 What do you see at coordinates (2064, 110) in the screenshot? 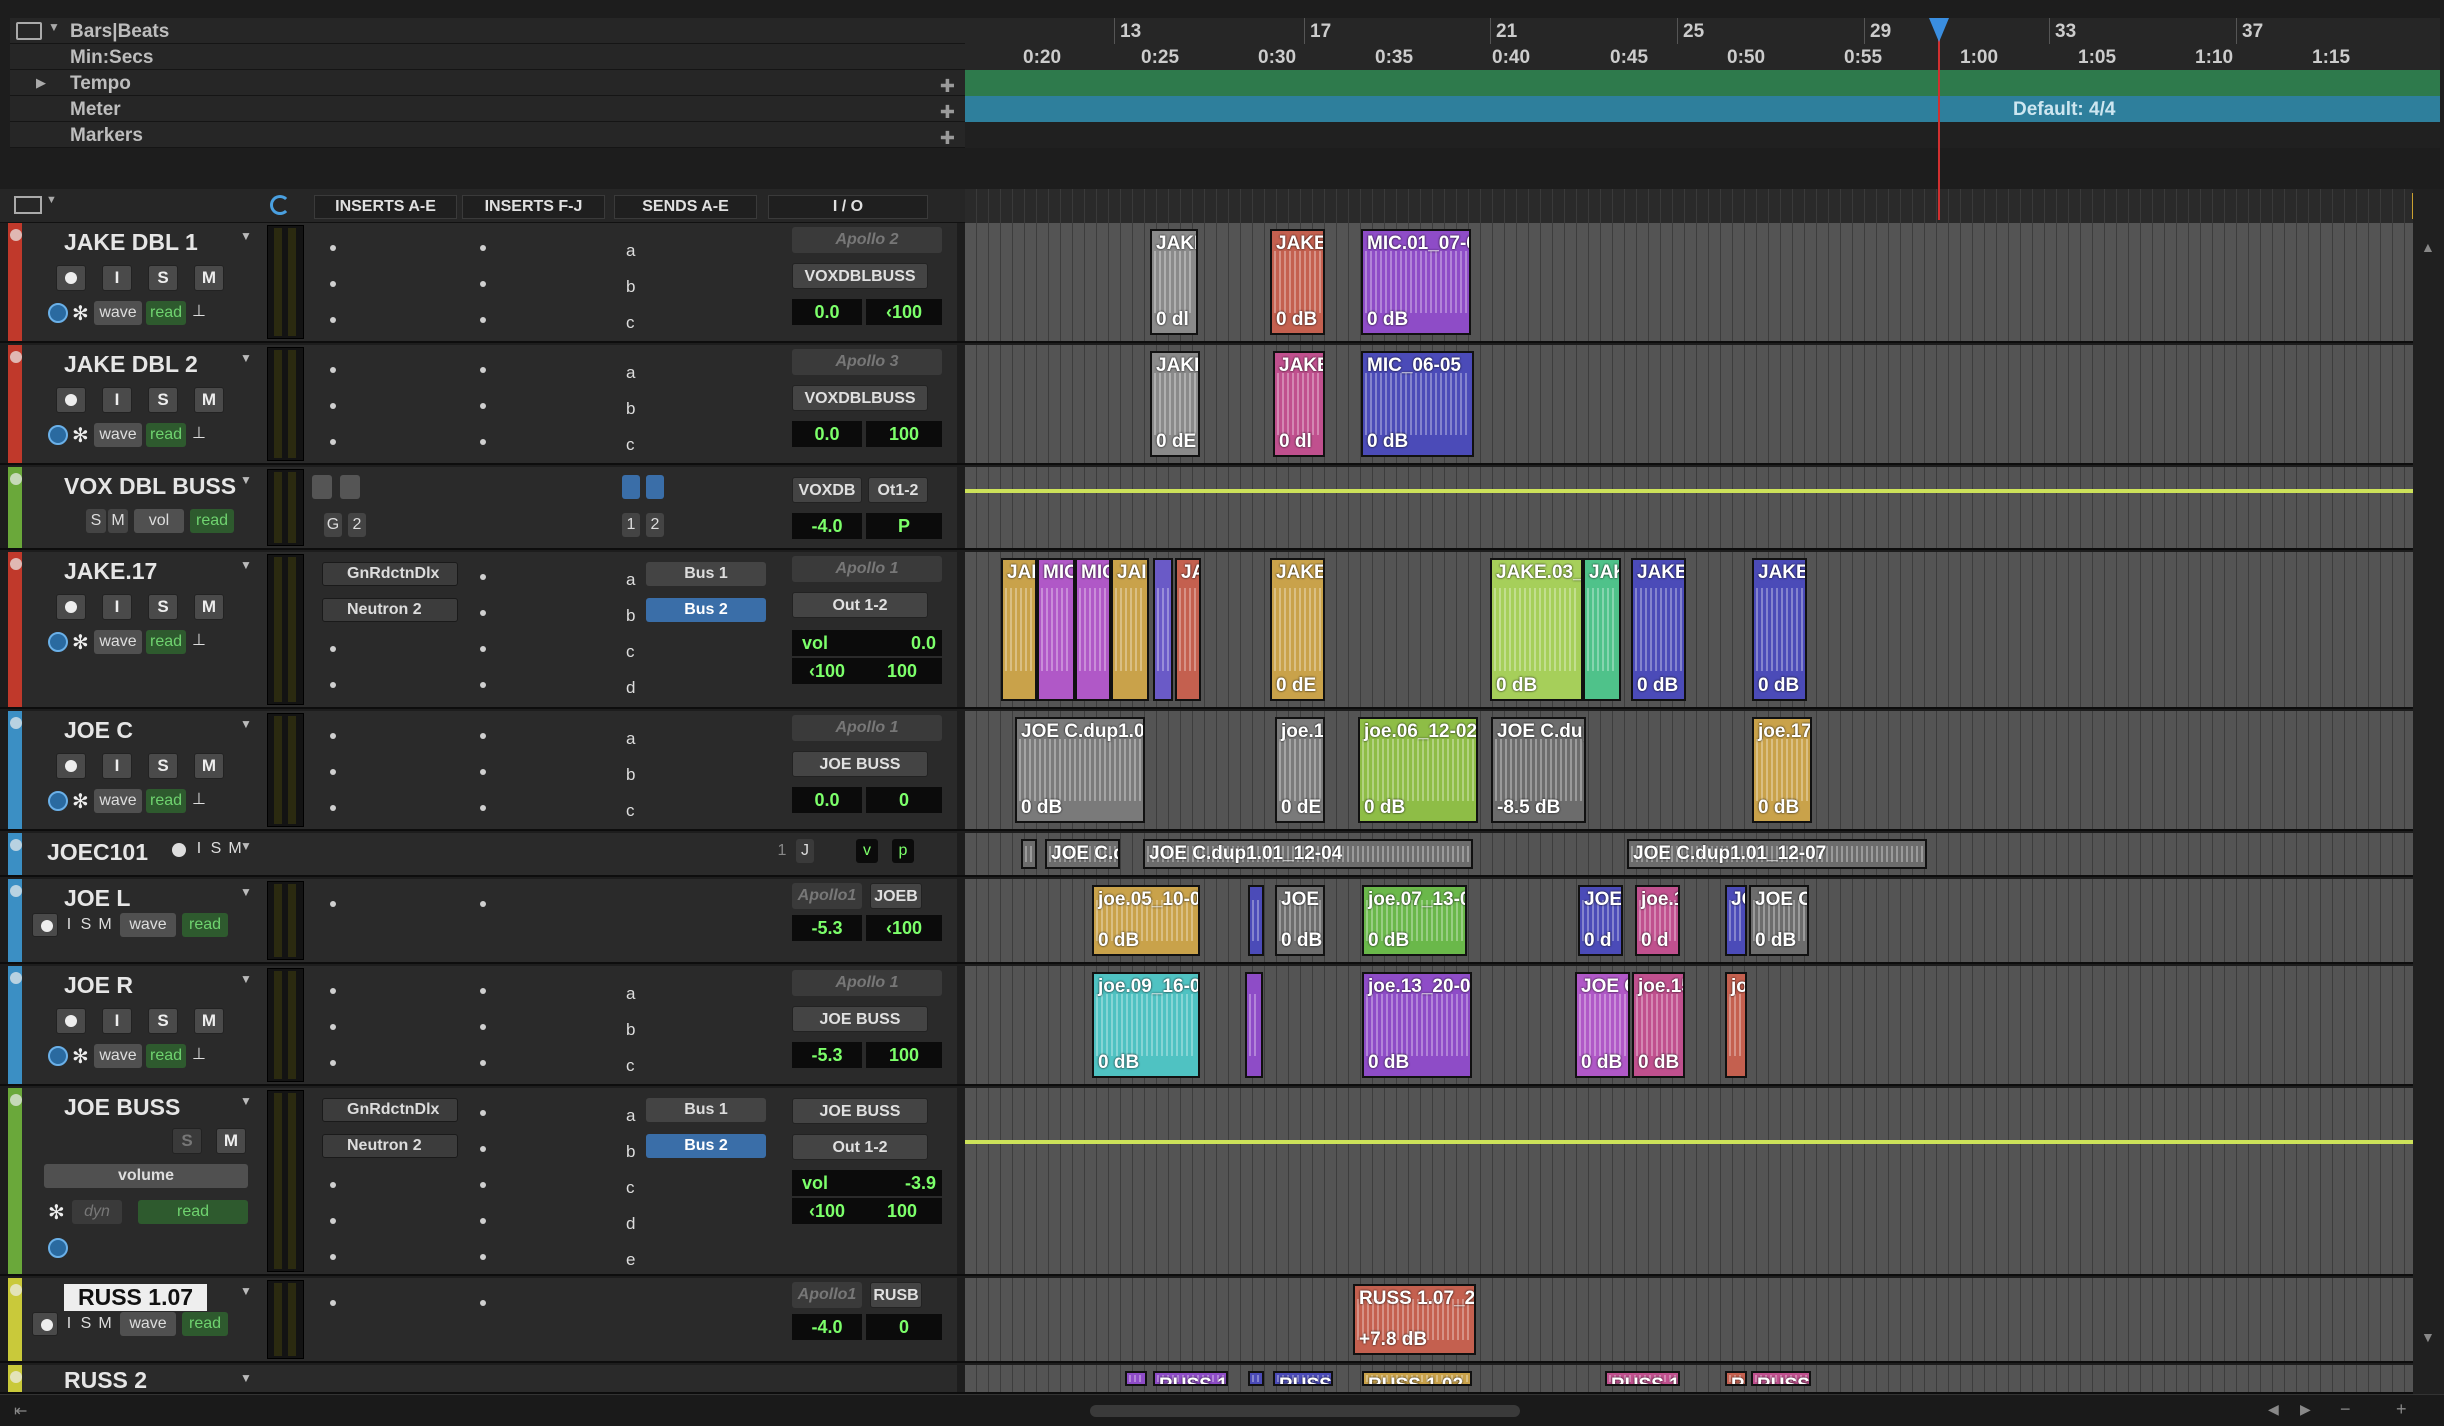
I see `meter-value: Default: 4/4` at bounding box center [2064, 110].